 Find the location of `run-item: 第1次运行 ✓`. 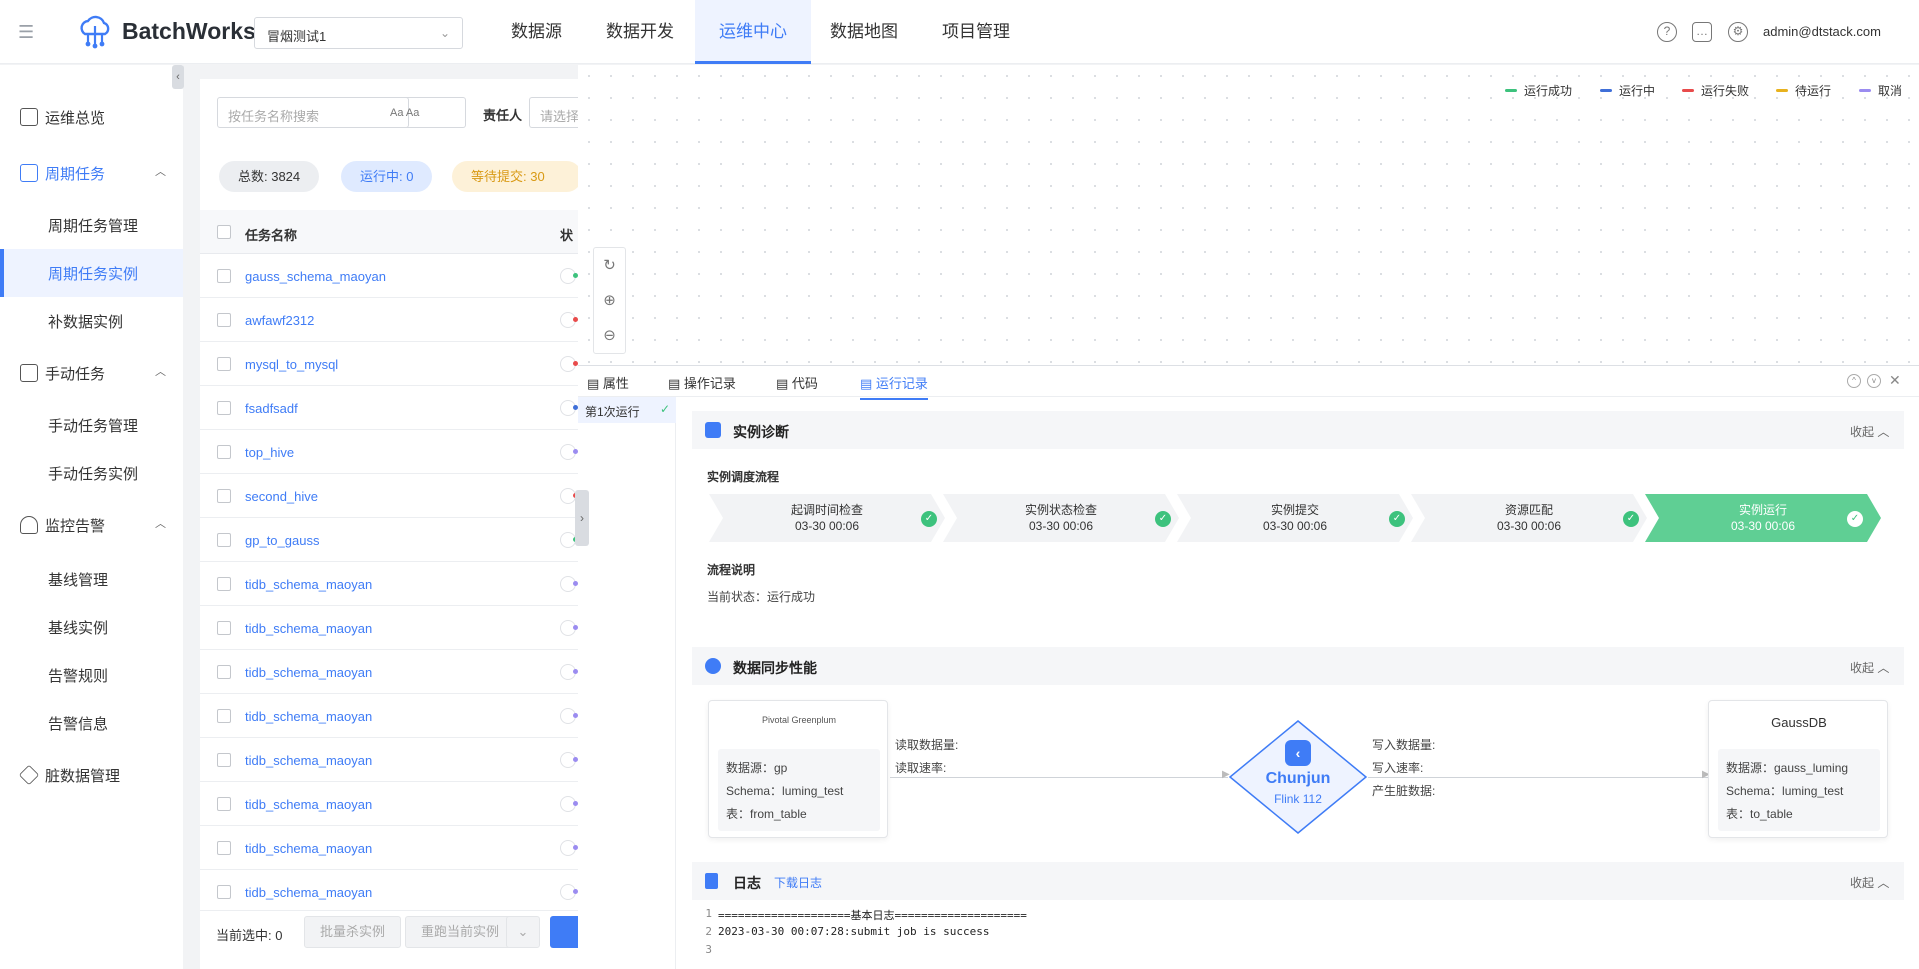

run-item: 第1次运行 ✓ is located at coordinates (627, 410).